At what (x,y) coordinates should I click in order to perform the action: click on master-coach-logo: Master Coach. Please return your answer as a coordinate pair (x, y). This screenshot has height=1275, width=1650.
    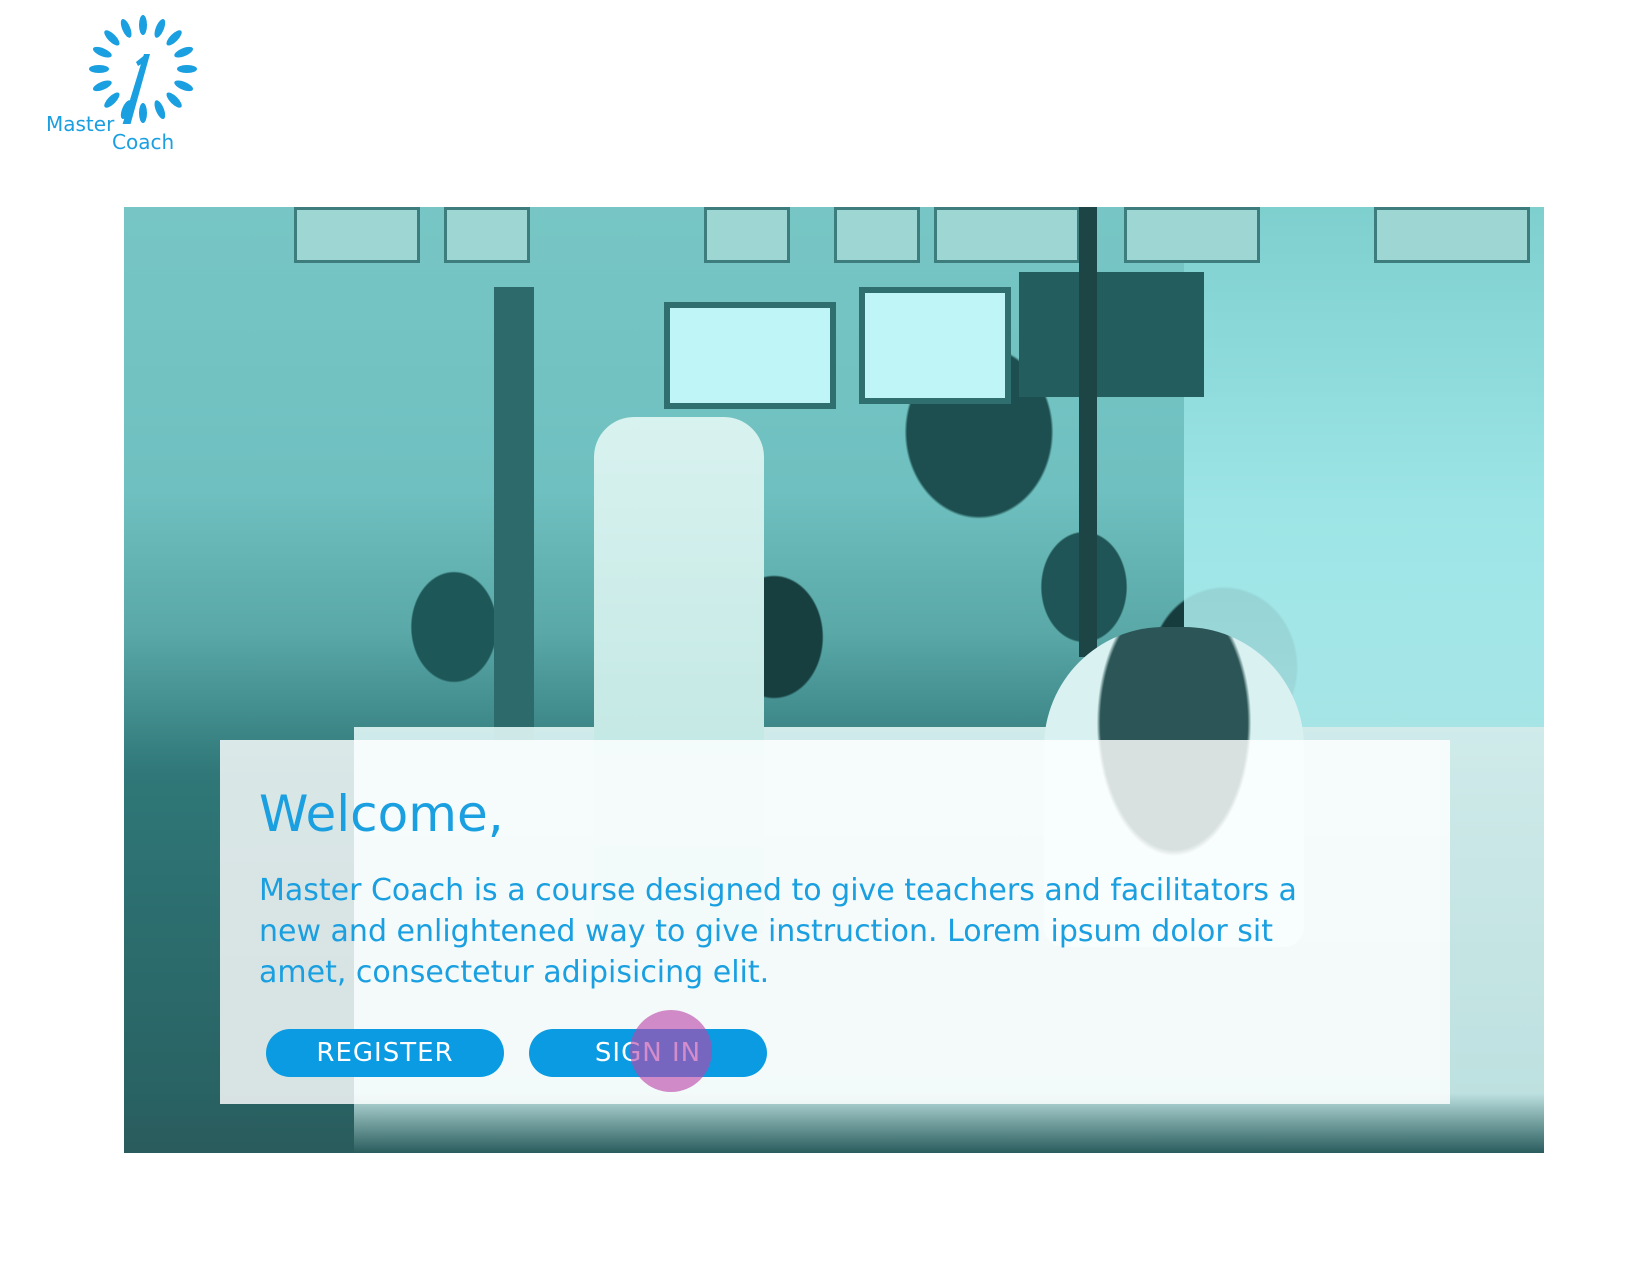
    Looking at the image, I should click on (124, 84).